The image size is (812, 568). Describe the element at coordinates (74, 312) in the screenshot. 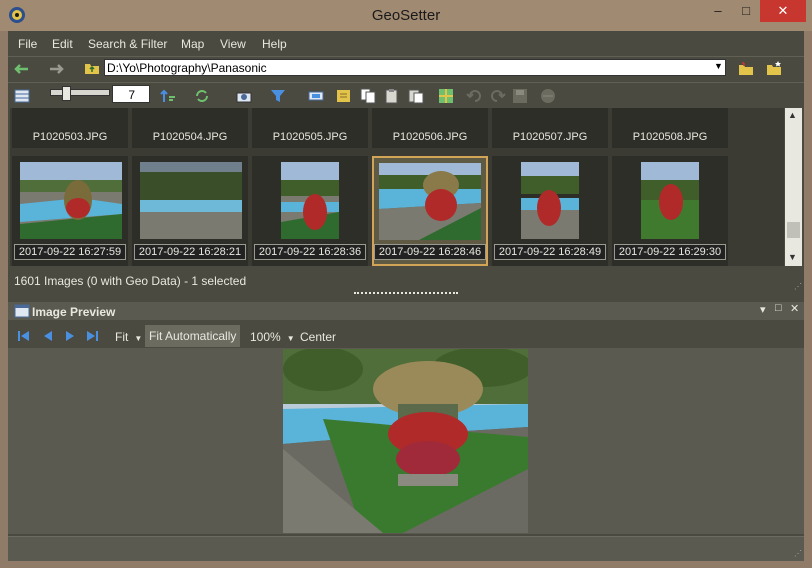

I see `image-preview-title: Image Preview` at that location.